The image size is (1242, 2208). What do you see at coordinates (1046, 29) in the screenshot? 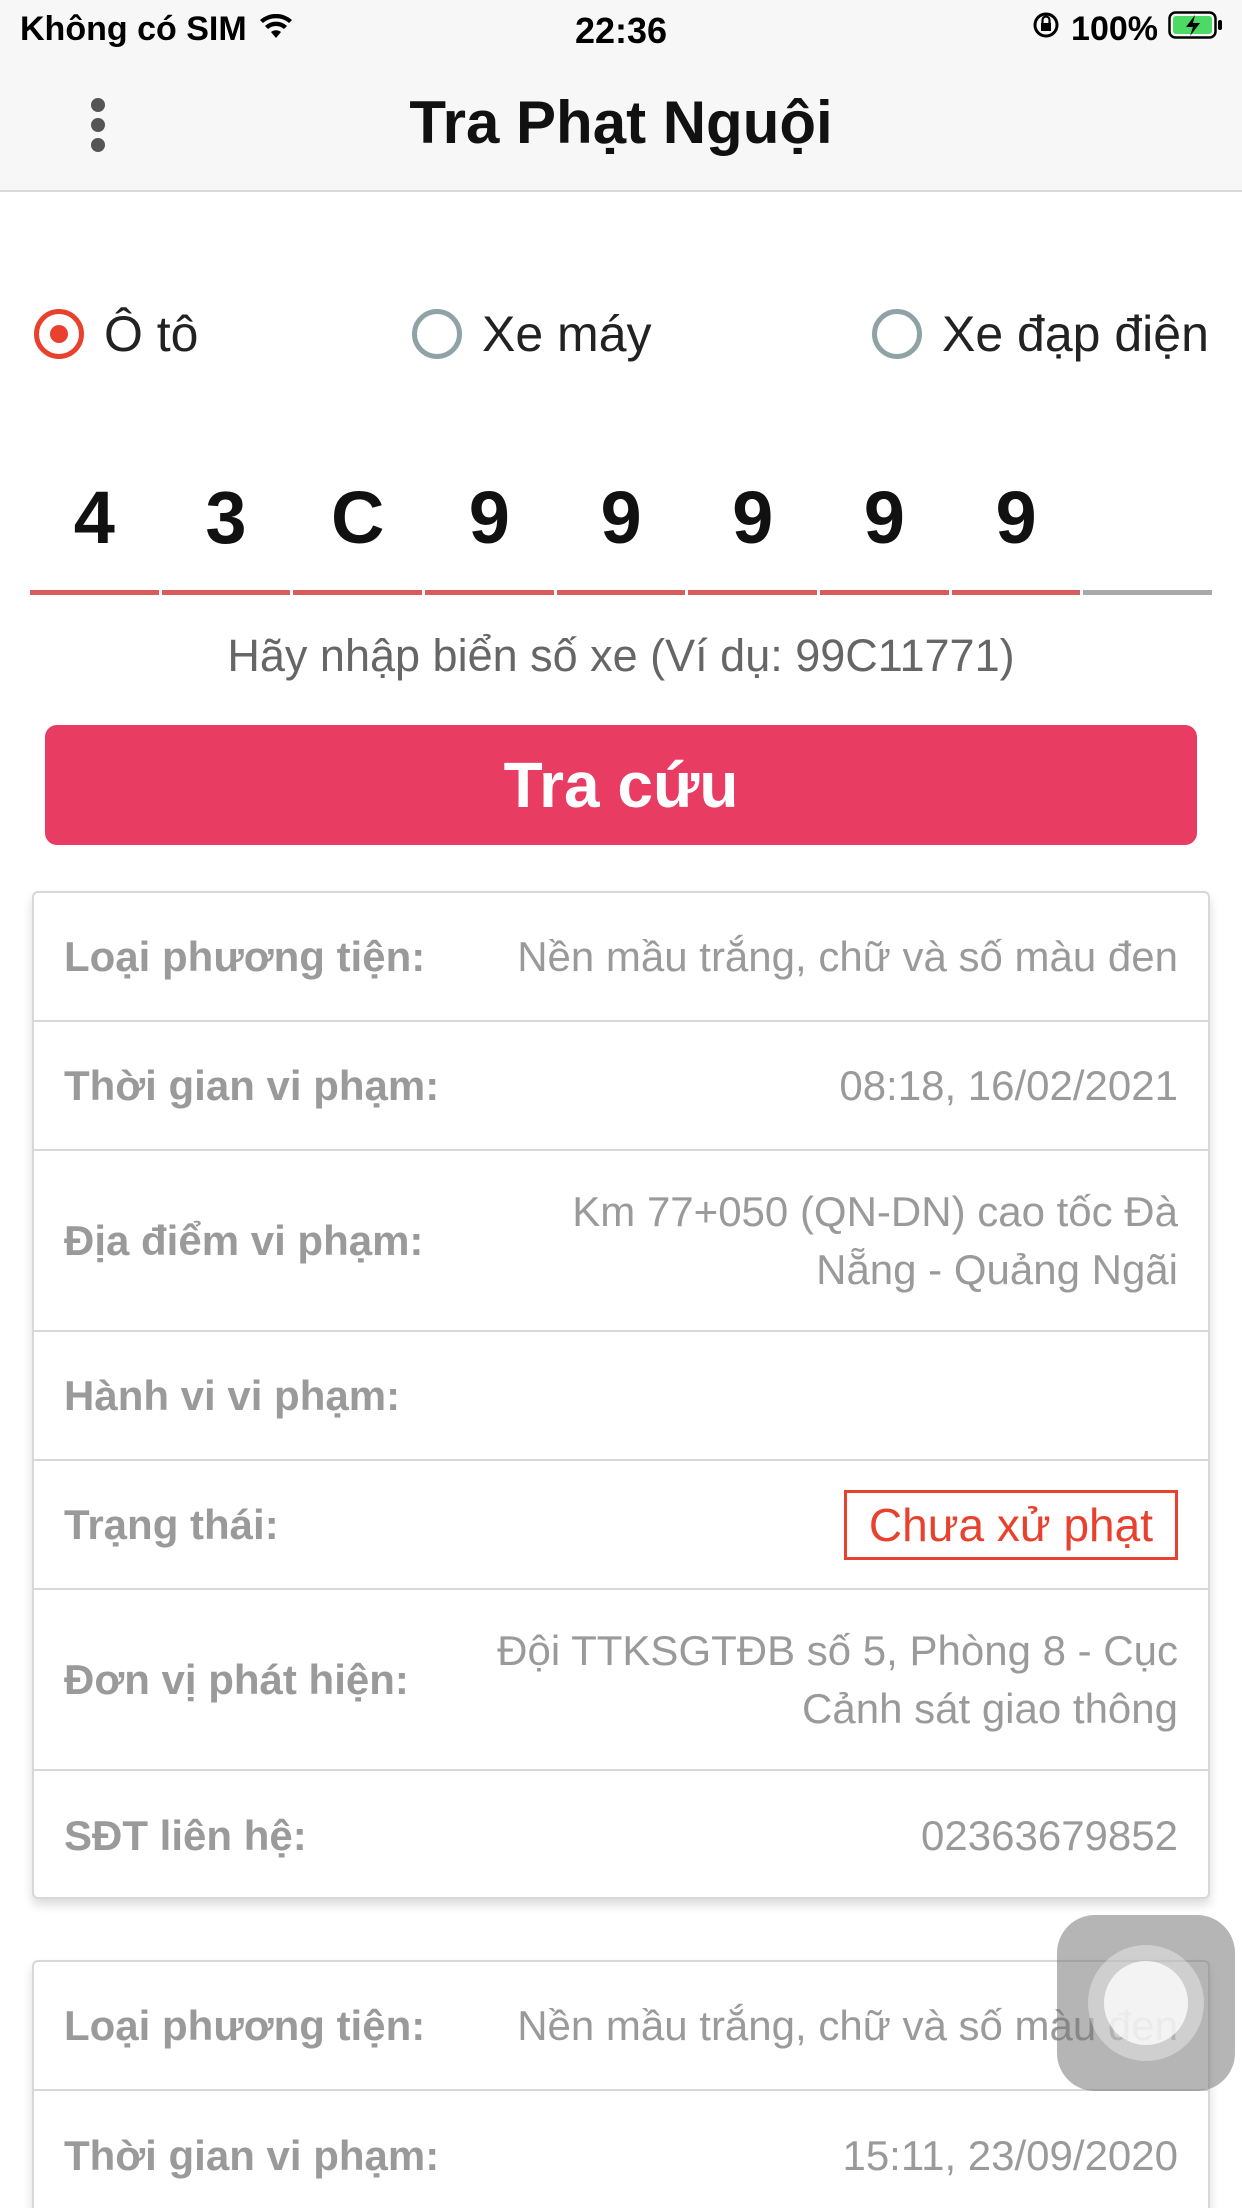
I see `rotation-lock-icon` at bounding box center [1046, 29].